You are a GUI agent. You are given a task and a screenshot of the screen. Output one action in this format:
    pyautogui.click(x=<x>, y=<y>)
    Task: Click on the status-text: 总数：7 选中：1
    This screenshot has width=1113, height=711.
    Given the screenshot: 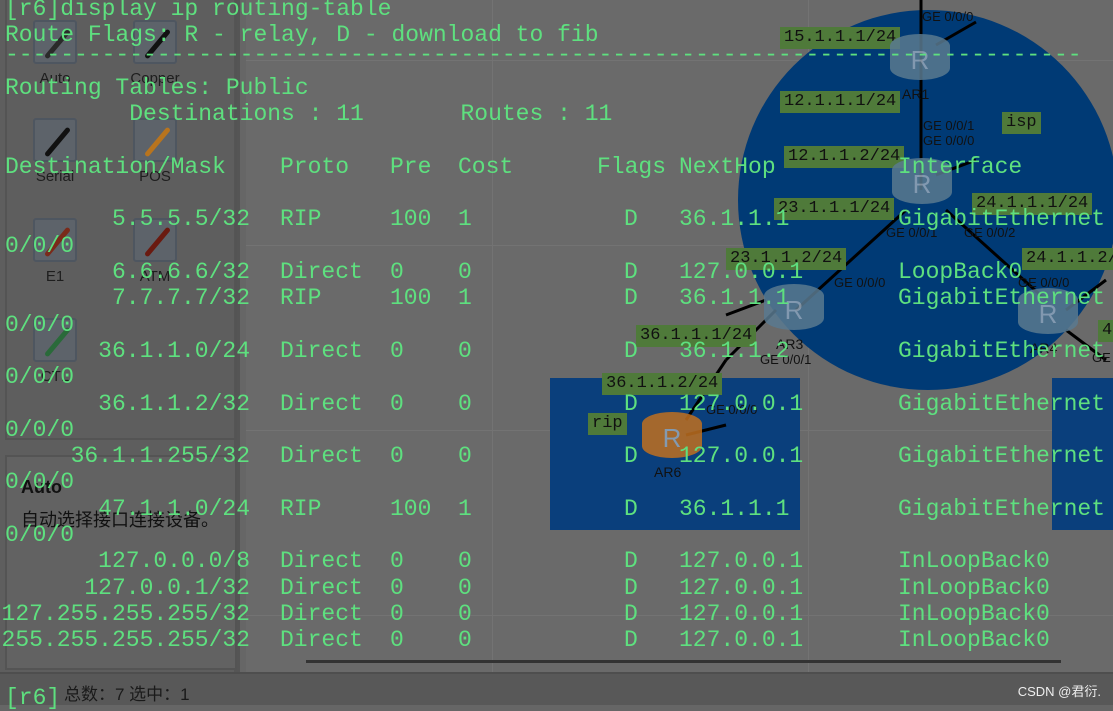 What is the action you would take?
    pyautogui.click(x=127, y=694)
    